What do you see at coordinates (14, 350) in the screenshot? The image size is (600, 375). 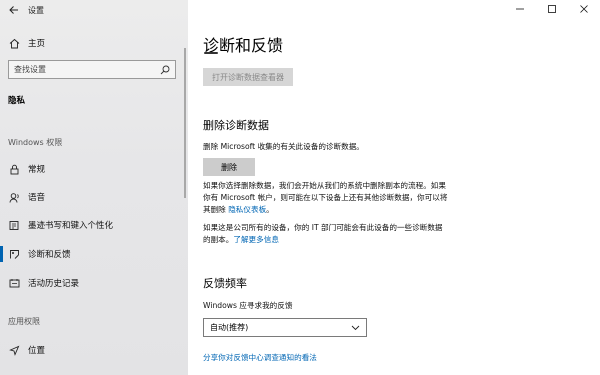 I see `location-icon` at bounding box center [14, 350].